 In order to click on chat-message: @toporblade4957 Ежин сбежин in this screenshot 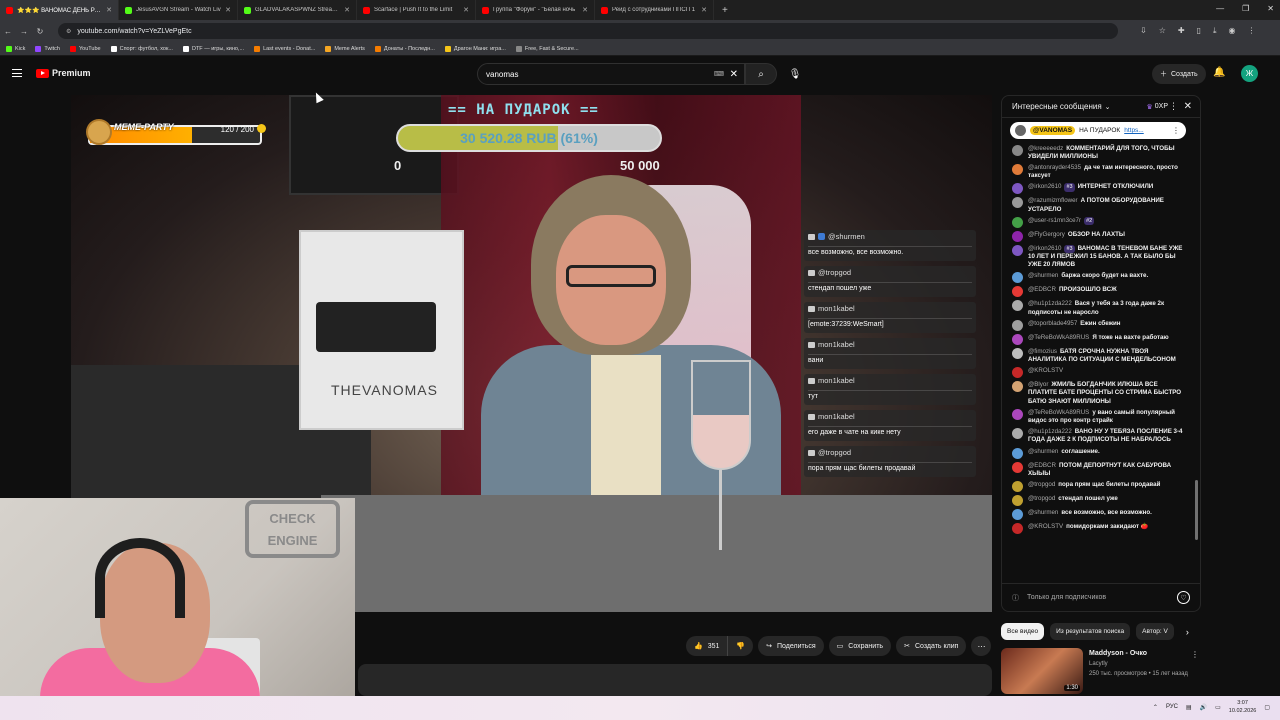, I will do `click(1099, 325)`.